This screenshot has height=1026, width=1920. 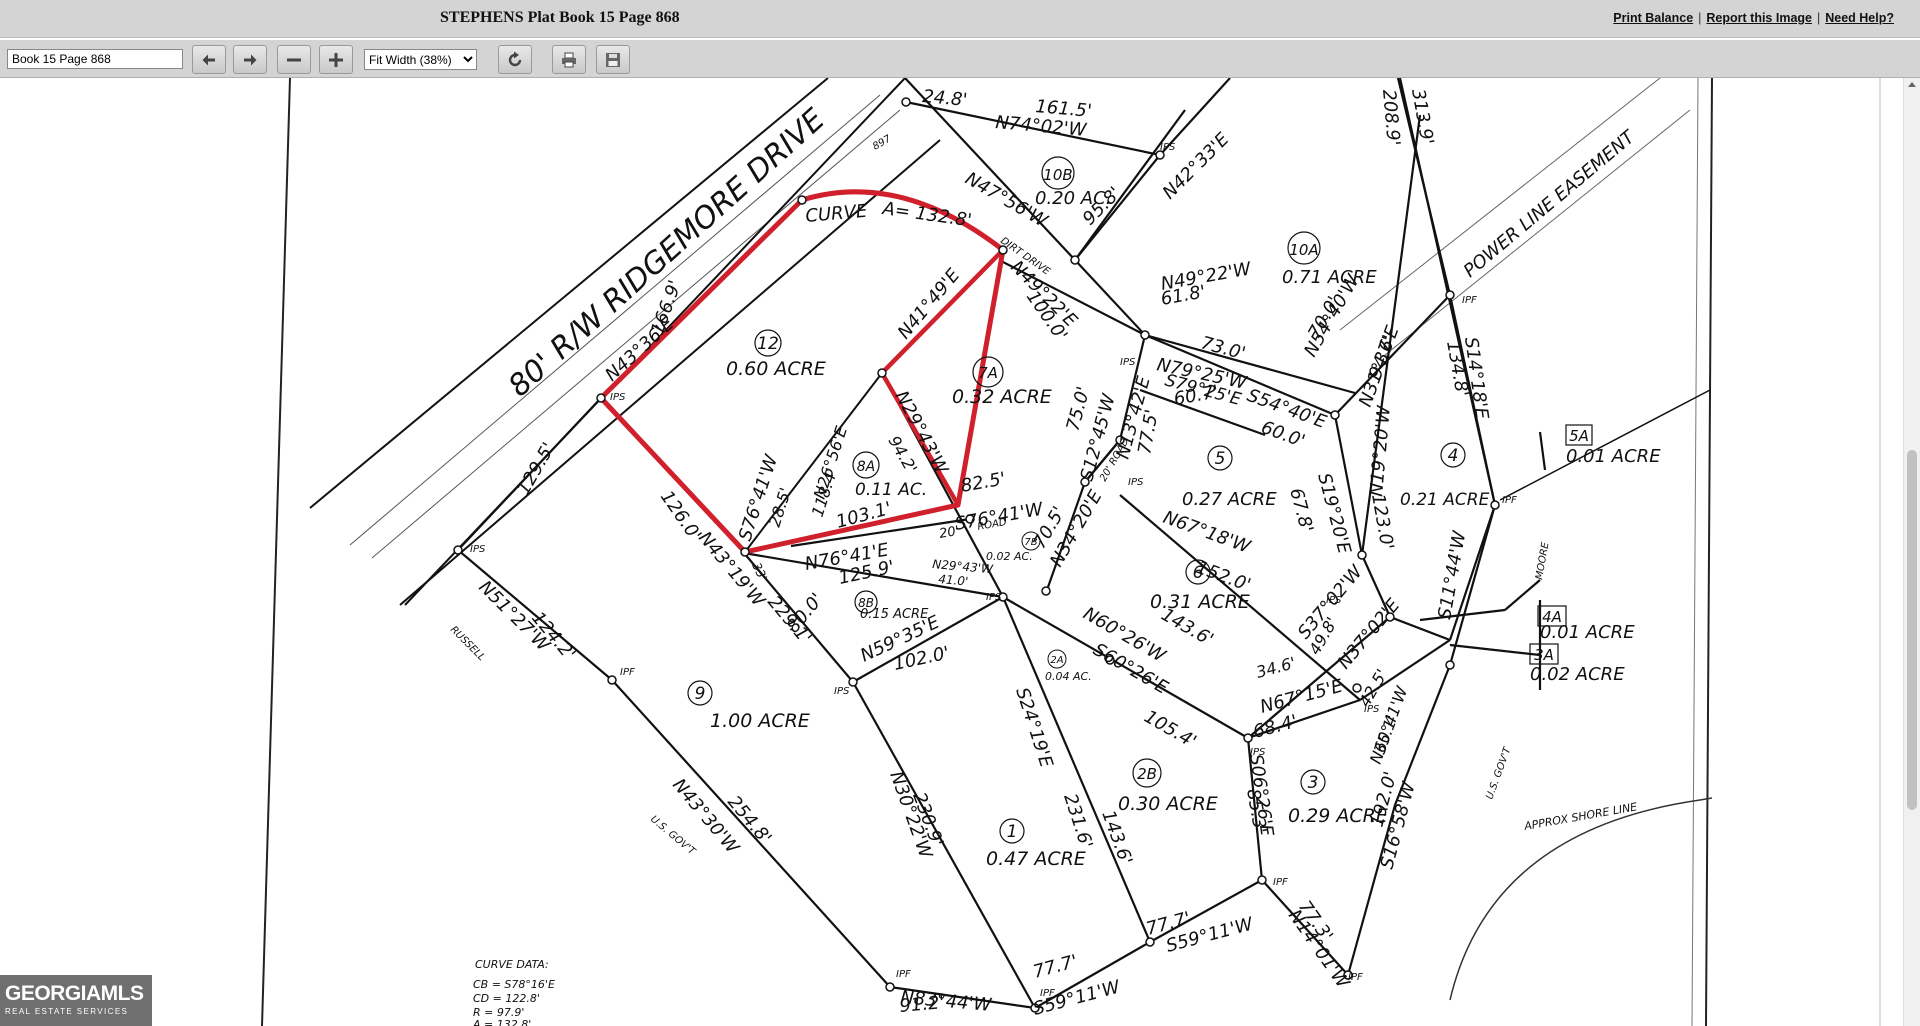 What do you see at coordinates (1759, 18) in the screenshot?
I see `report-image-link: Report this Image` at bounding box center [1759, 18].